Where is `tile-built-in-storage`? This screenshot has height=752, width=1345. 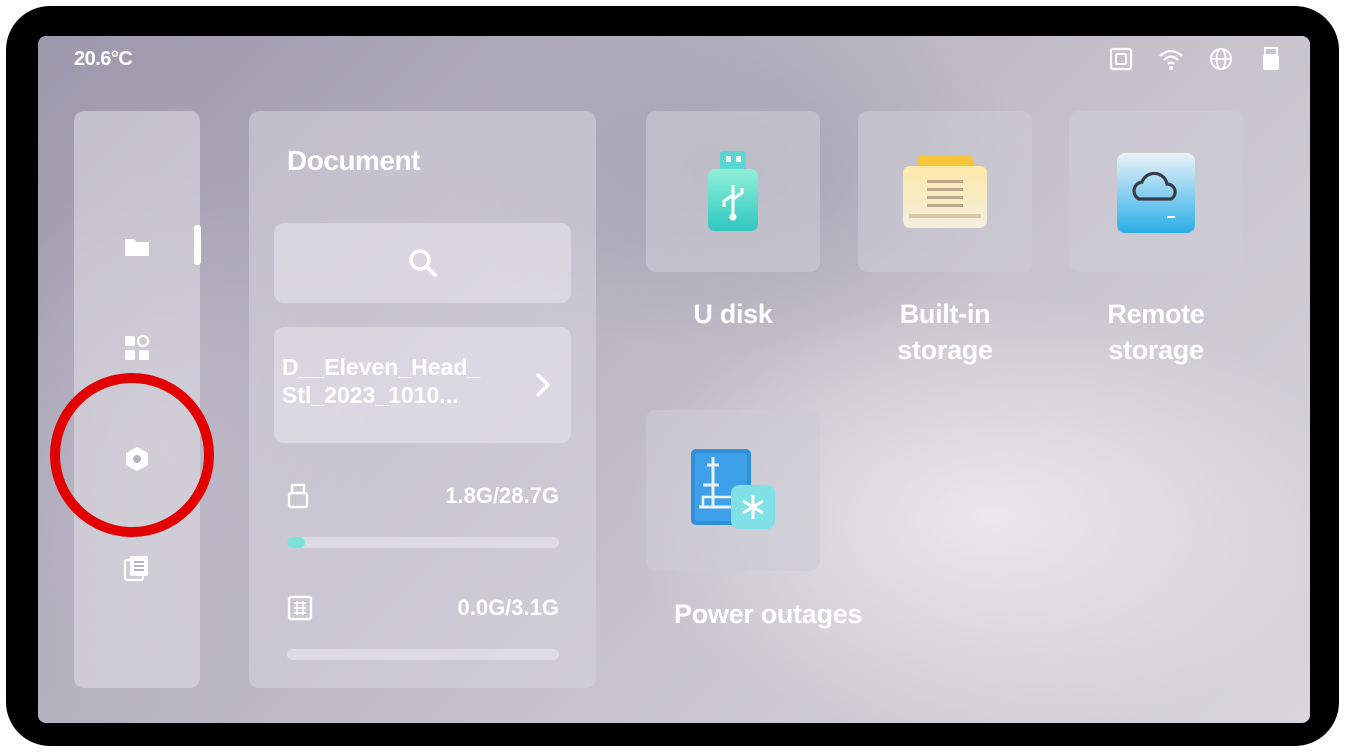 tile-built-in-storage is located at coordinates (945, 191).